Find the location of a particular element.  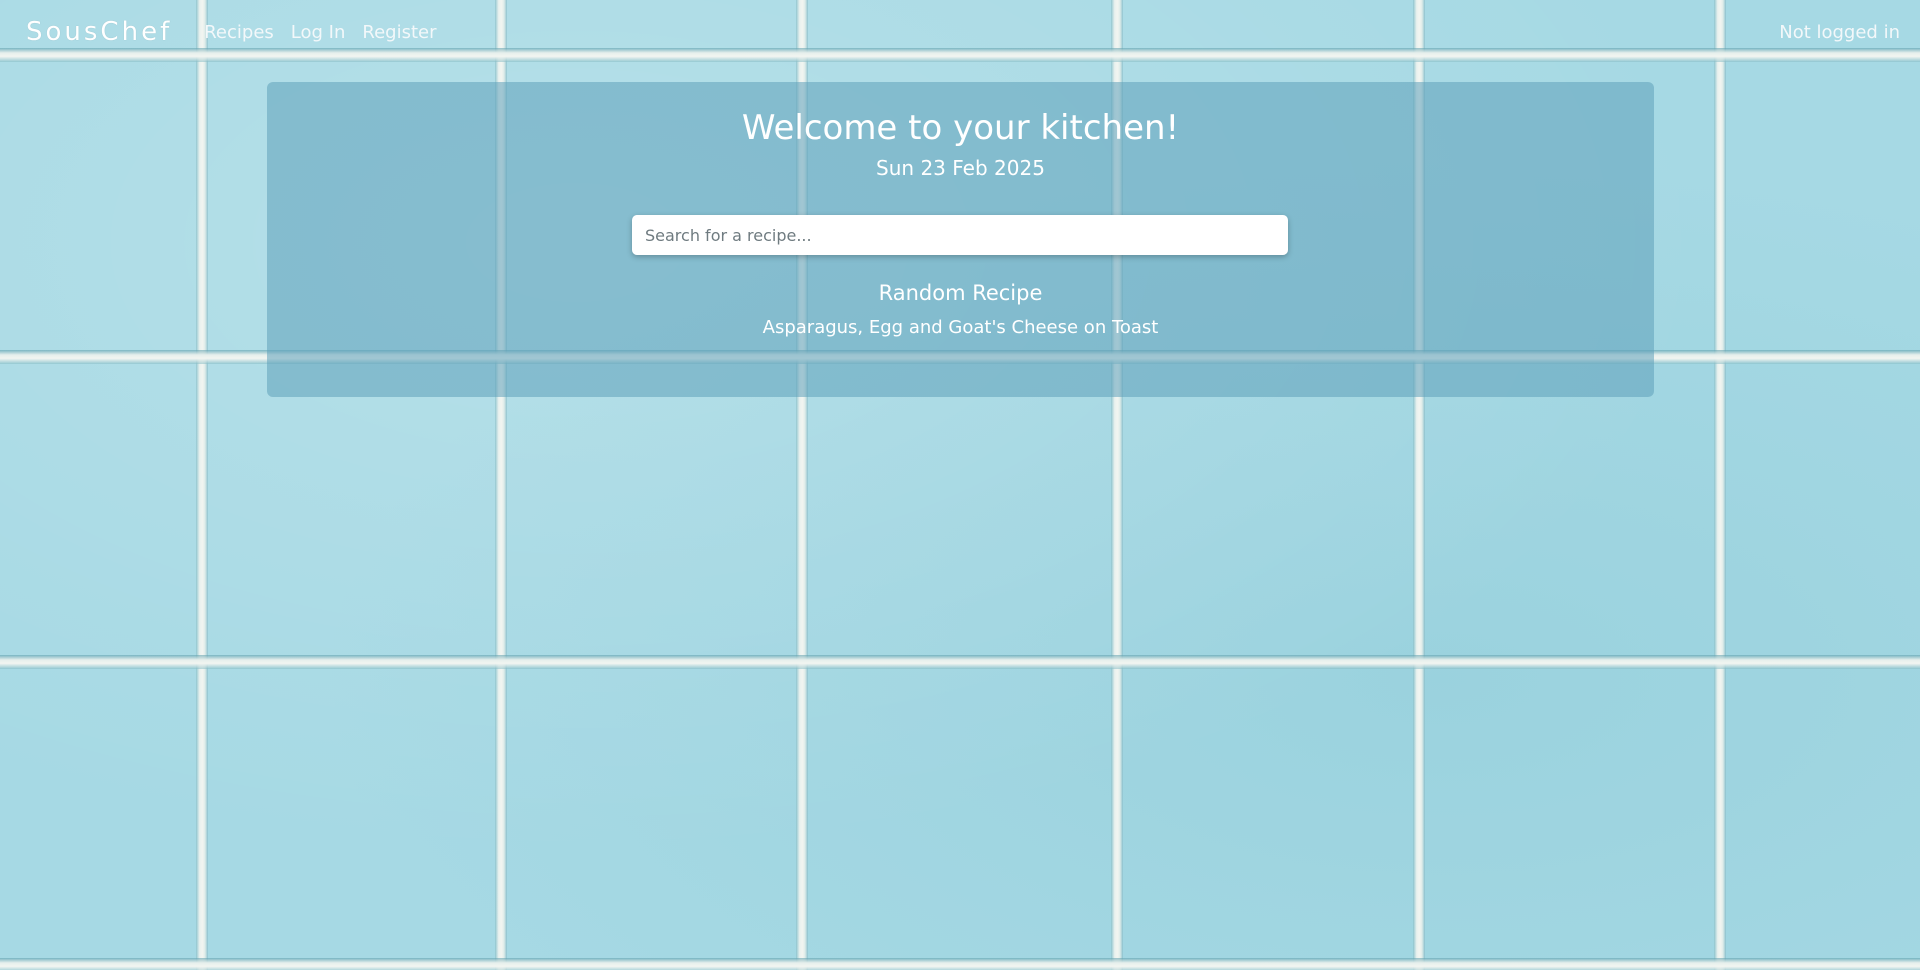

recipe-search-input is located at coordinates (960, 235).